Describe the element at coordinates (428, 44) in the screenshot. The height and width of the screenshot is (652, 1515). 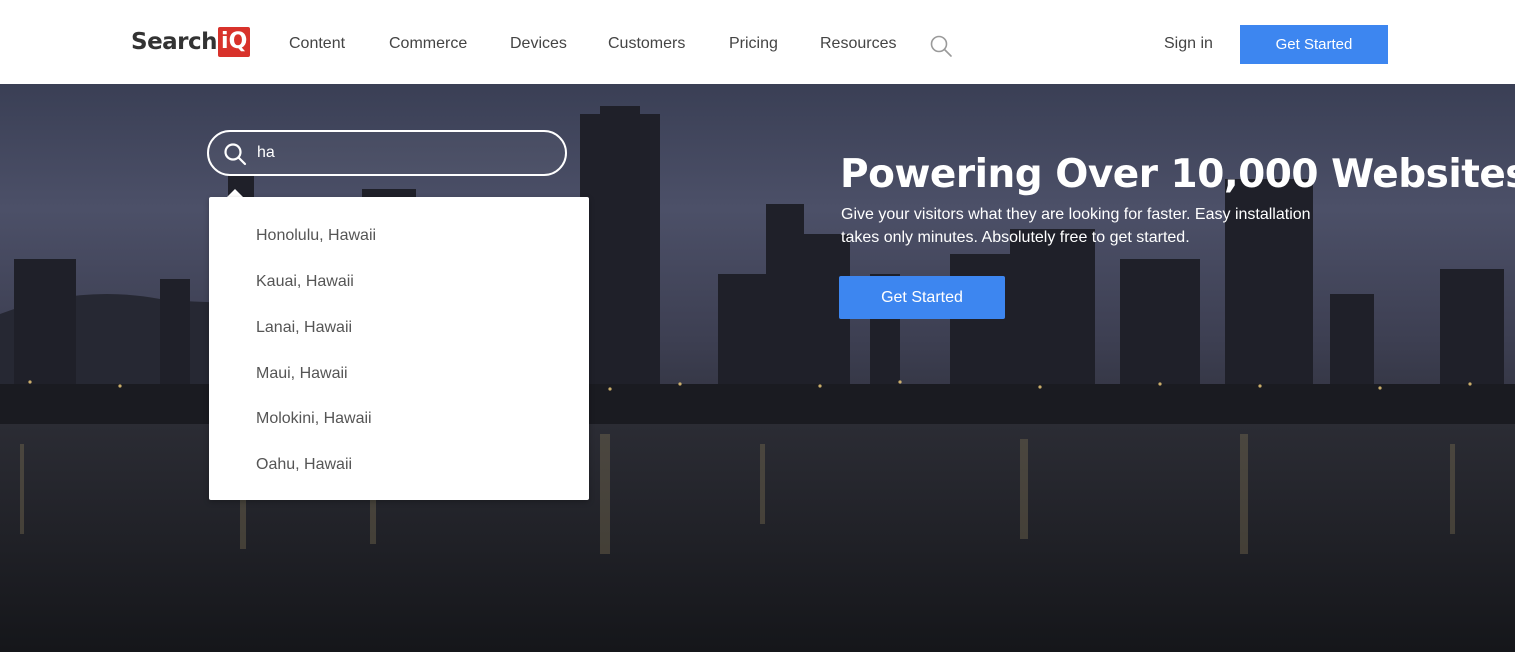
I see `nav-item-commerce: Commerce` at that location.